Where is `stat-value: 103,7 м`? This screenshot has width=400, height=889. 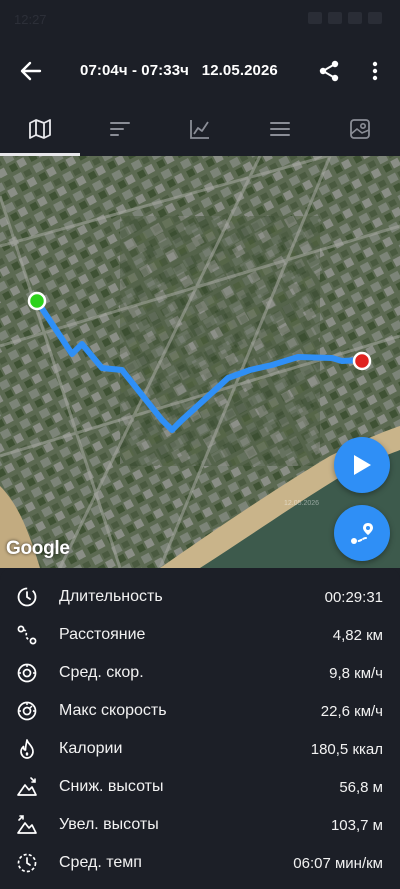 stat-value: 103,7 м is located at coordinates (356, 825).